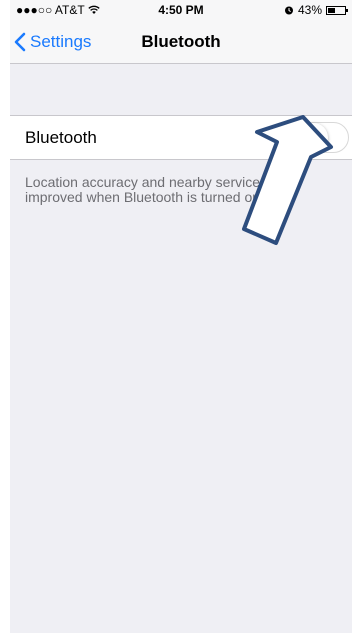 This screenshot has width=356, height=633. What do you see at coordinates (181, 10) in the screenshot?
I see `status-bar: ●●●○○ AT&T 4:50 PM 43%` at bounding box center [181, 10].